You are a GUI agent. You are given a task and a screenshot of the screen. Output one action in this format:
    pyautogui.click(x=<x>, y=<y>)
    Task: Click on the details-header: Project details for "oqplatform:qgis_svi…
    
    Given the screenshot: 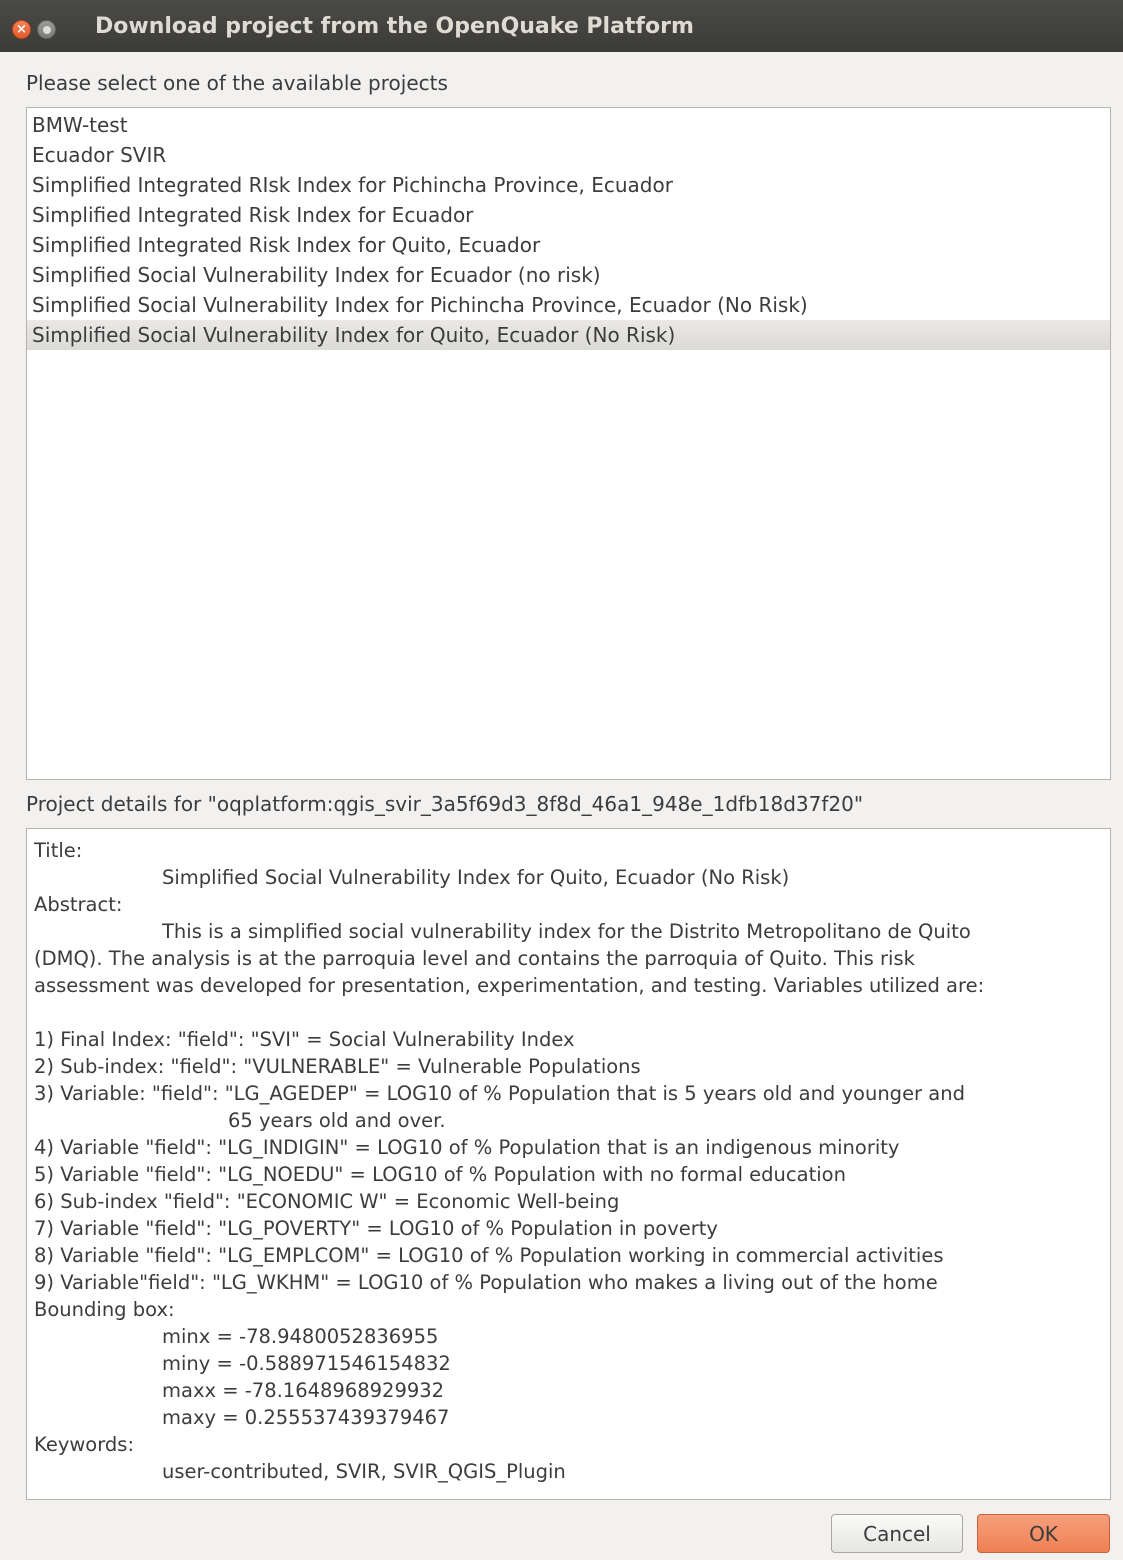 What is the action you would take?
    pyautogui.click(x=445, y=804)
    